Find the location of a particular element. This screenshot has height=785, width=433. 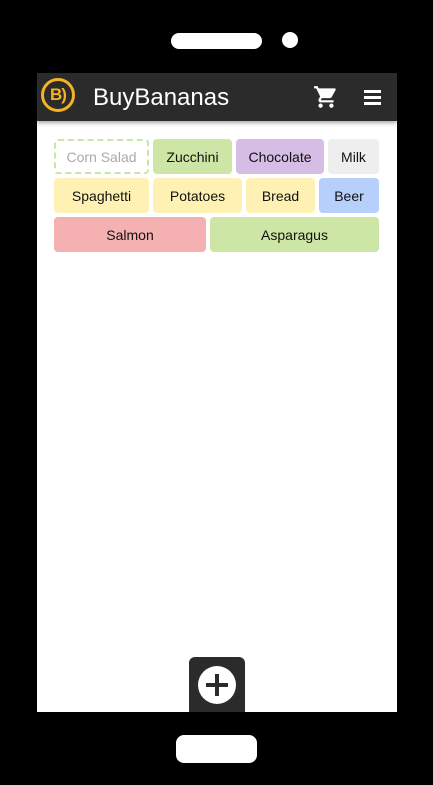

phone-speaker is located at coordinates (216, 41).